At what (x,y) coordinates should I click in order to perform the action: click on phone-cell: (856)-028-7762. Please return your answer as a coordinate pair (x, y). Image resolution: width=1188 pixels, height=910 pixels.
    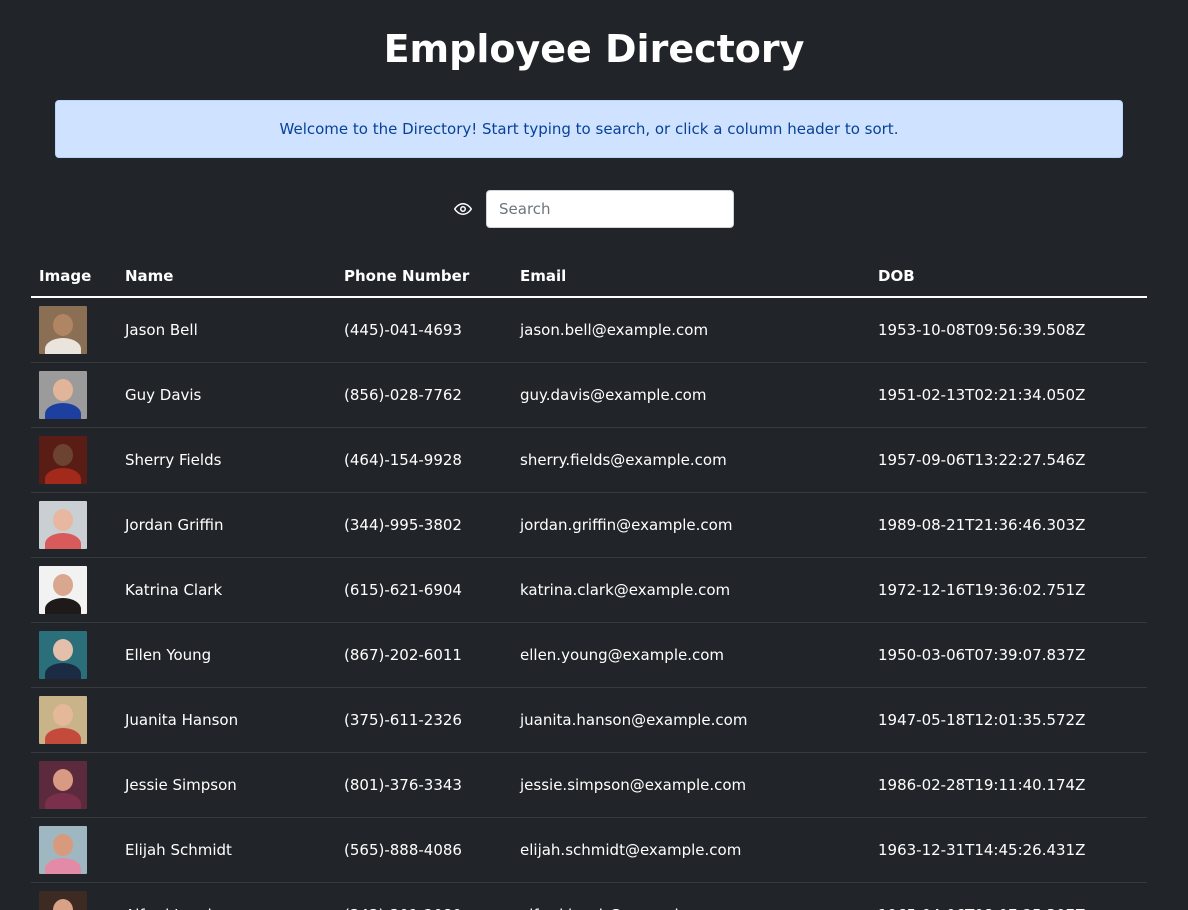
    Looking at the image, I should click on (424, 395).